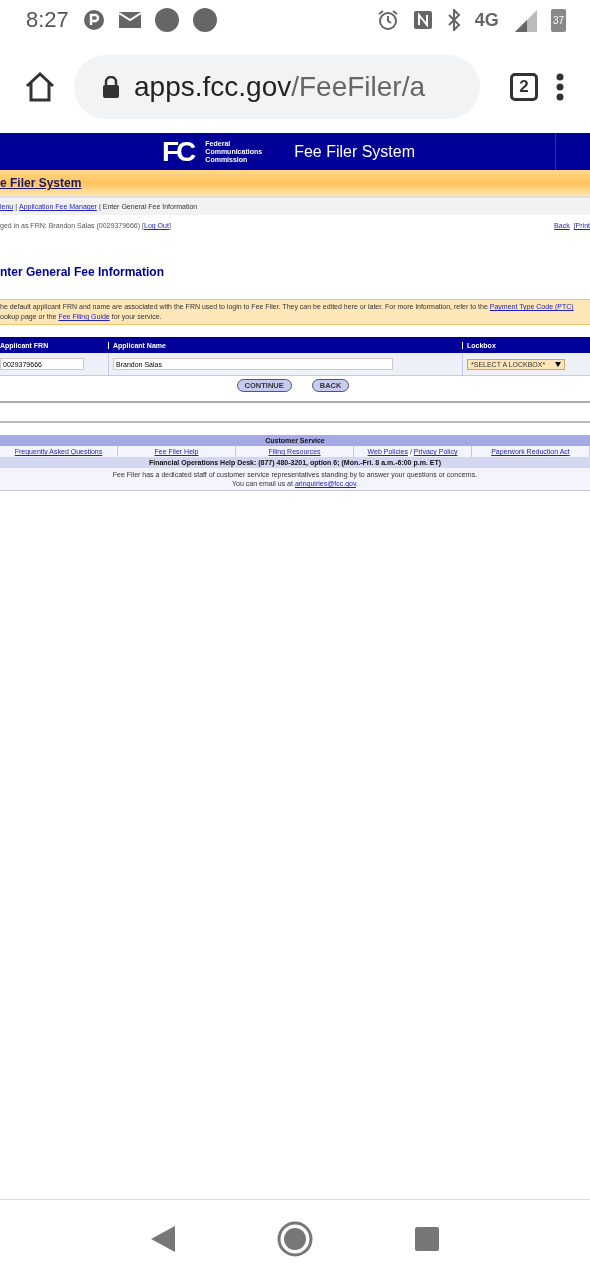 The image size is (590, 1278). What do you see at coordinates (93, 20) in the screenshot?
I see `p-circle-icon` at bounding box center [93, 20].